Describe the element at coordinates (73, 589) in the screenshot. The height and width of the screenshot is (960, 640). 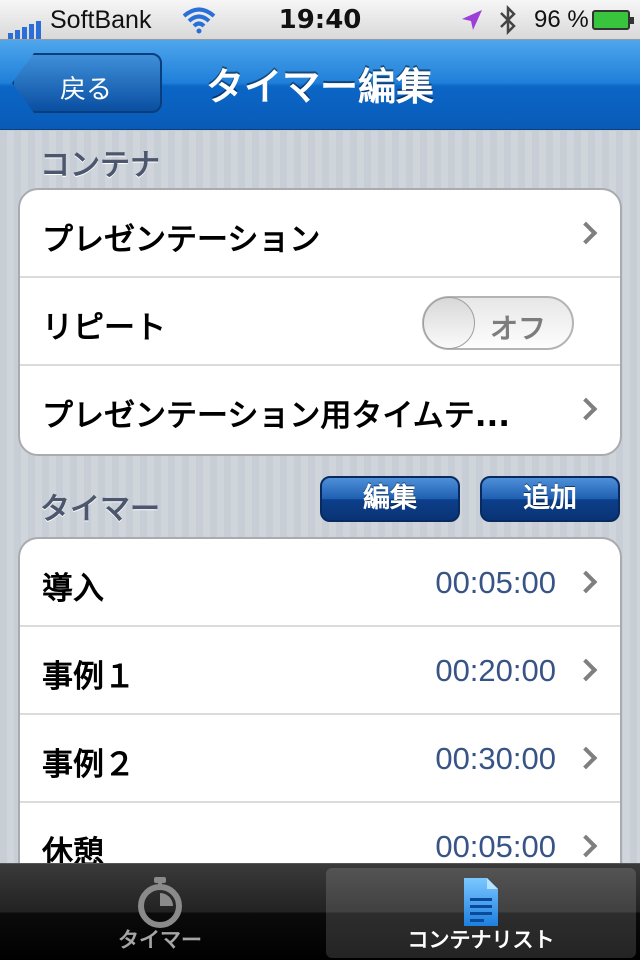
I see `timer-name: 導入` at that location.